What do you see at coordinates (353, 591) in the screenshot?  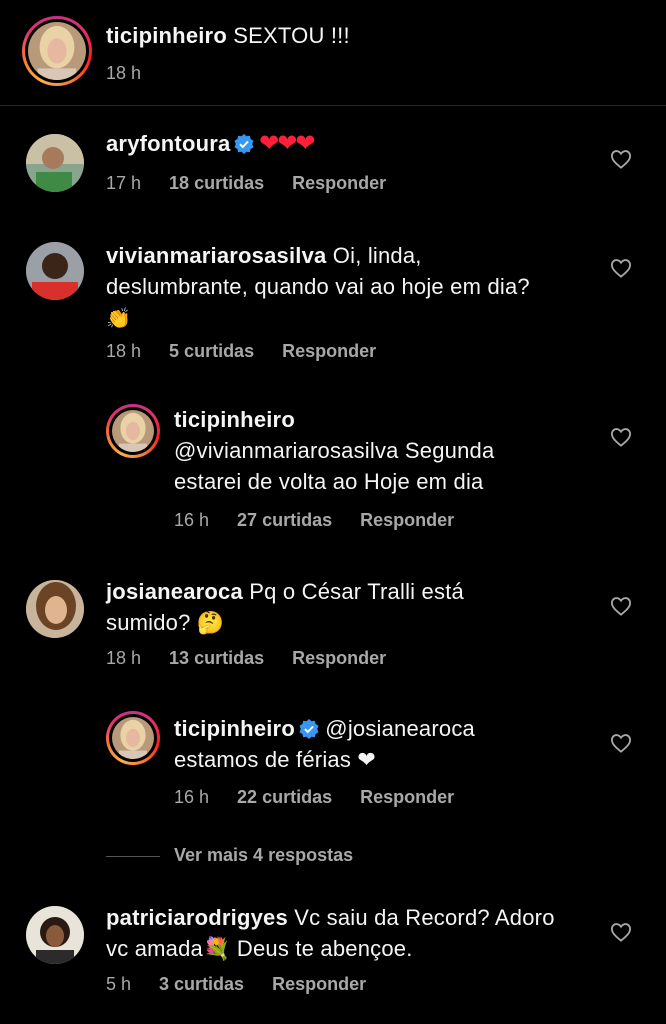 I see `comment-body-line1: Pq o César Tralli está` at bounding box center [353, 591].